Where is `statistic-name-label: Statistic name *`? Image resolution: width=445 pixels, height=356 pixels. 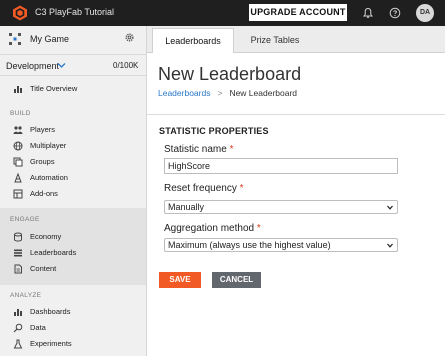
statistic-name-label: Statistic name * is located at coordinates (199, 149).